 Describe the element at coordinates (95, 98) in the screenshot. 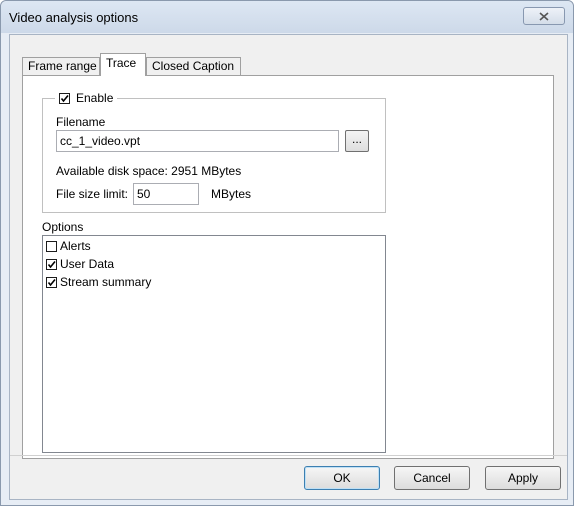

I see `enable-label: Enable` at that location.